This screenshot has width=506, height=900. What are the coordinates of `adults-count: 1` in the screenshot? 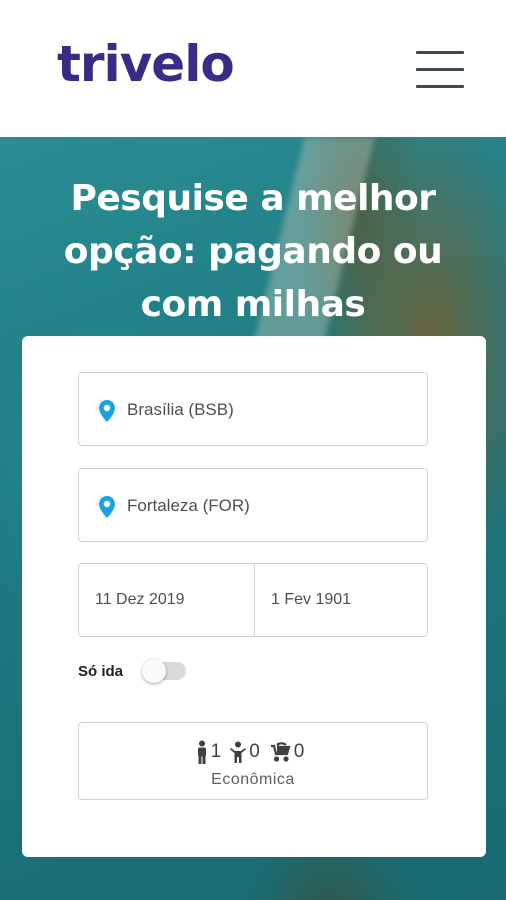 It's located at (216, 751).